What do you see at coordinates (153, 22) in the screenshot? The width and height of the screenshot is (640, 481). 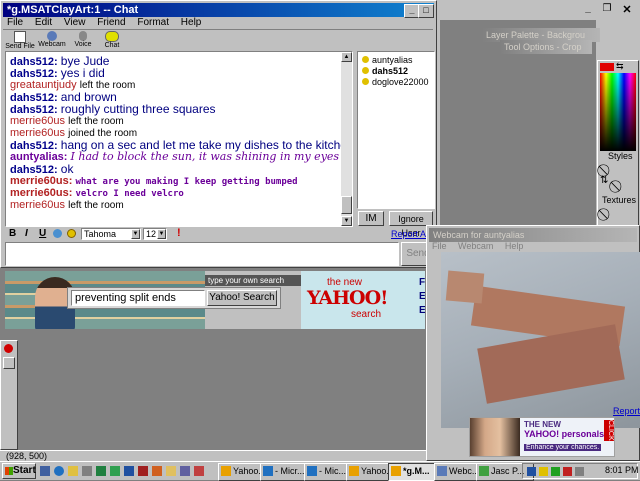 I see `menu-format: Format` at bounding box center [153, 22].